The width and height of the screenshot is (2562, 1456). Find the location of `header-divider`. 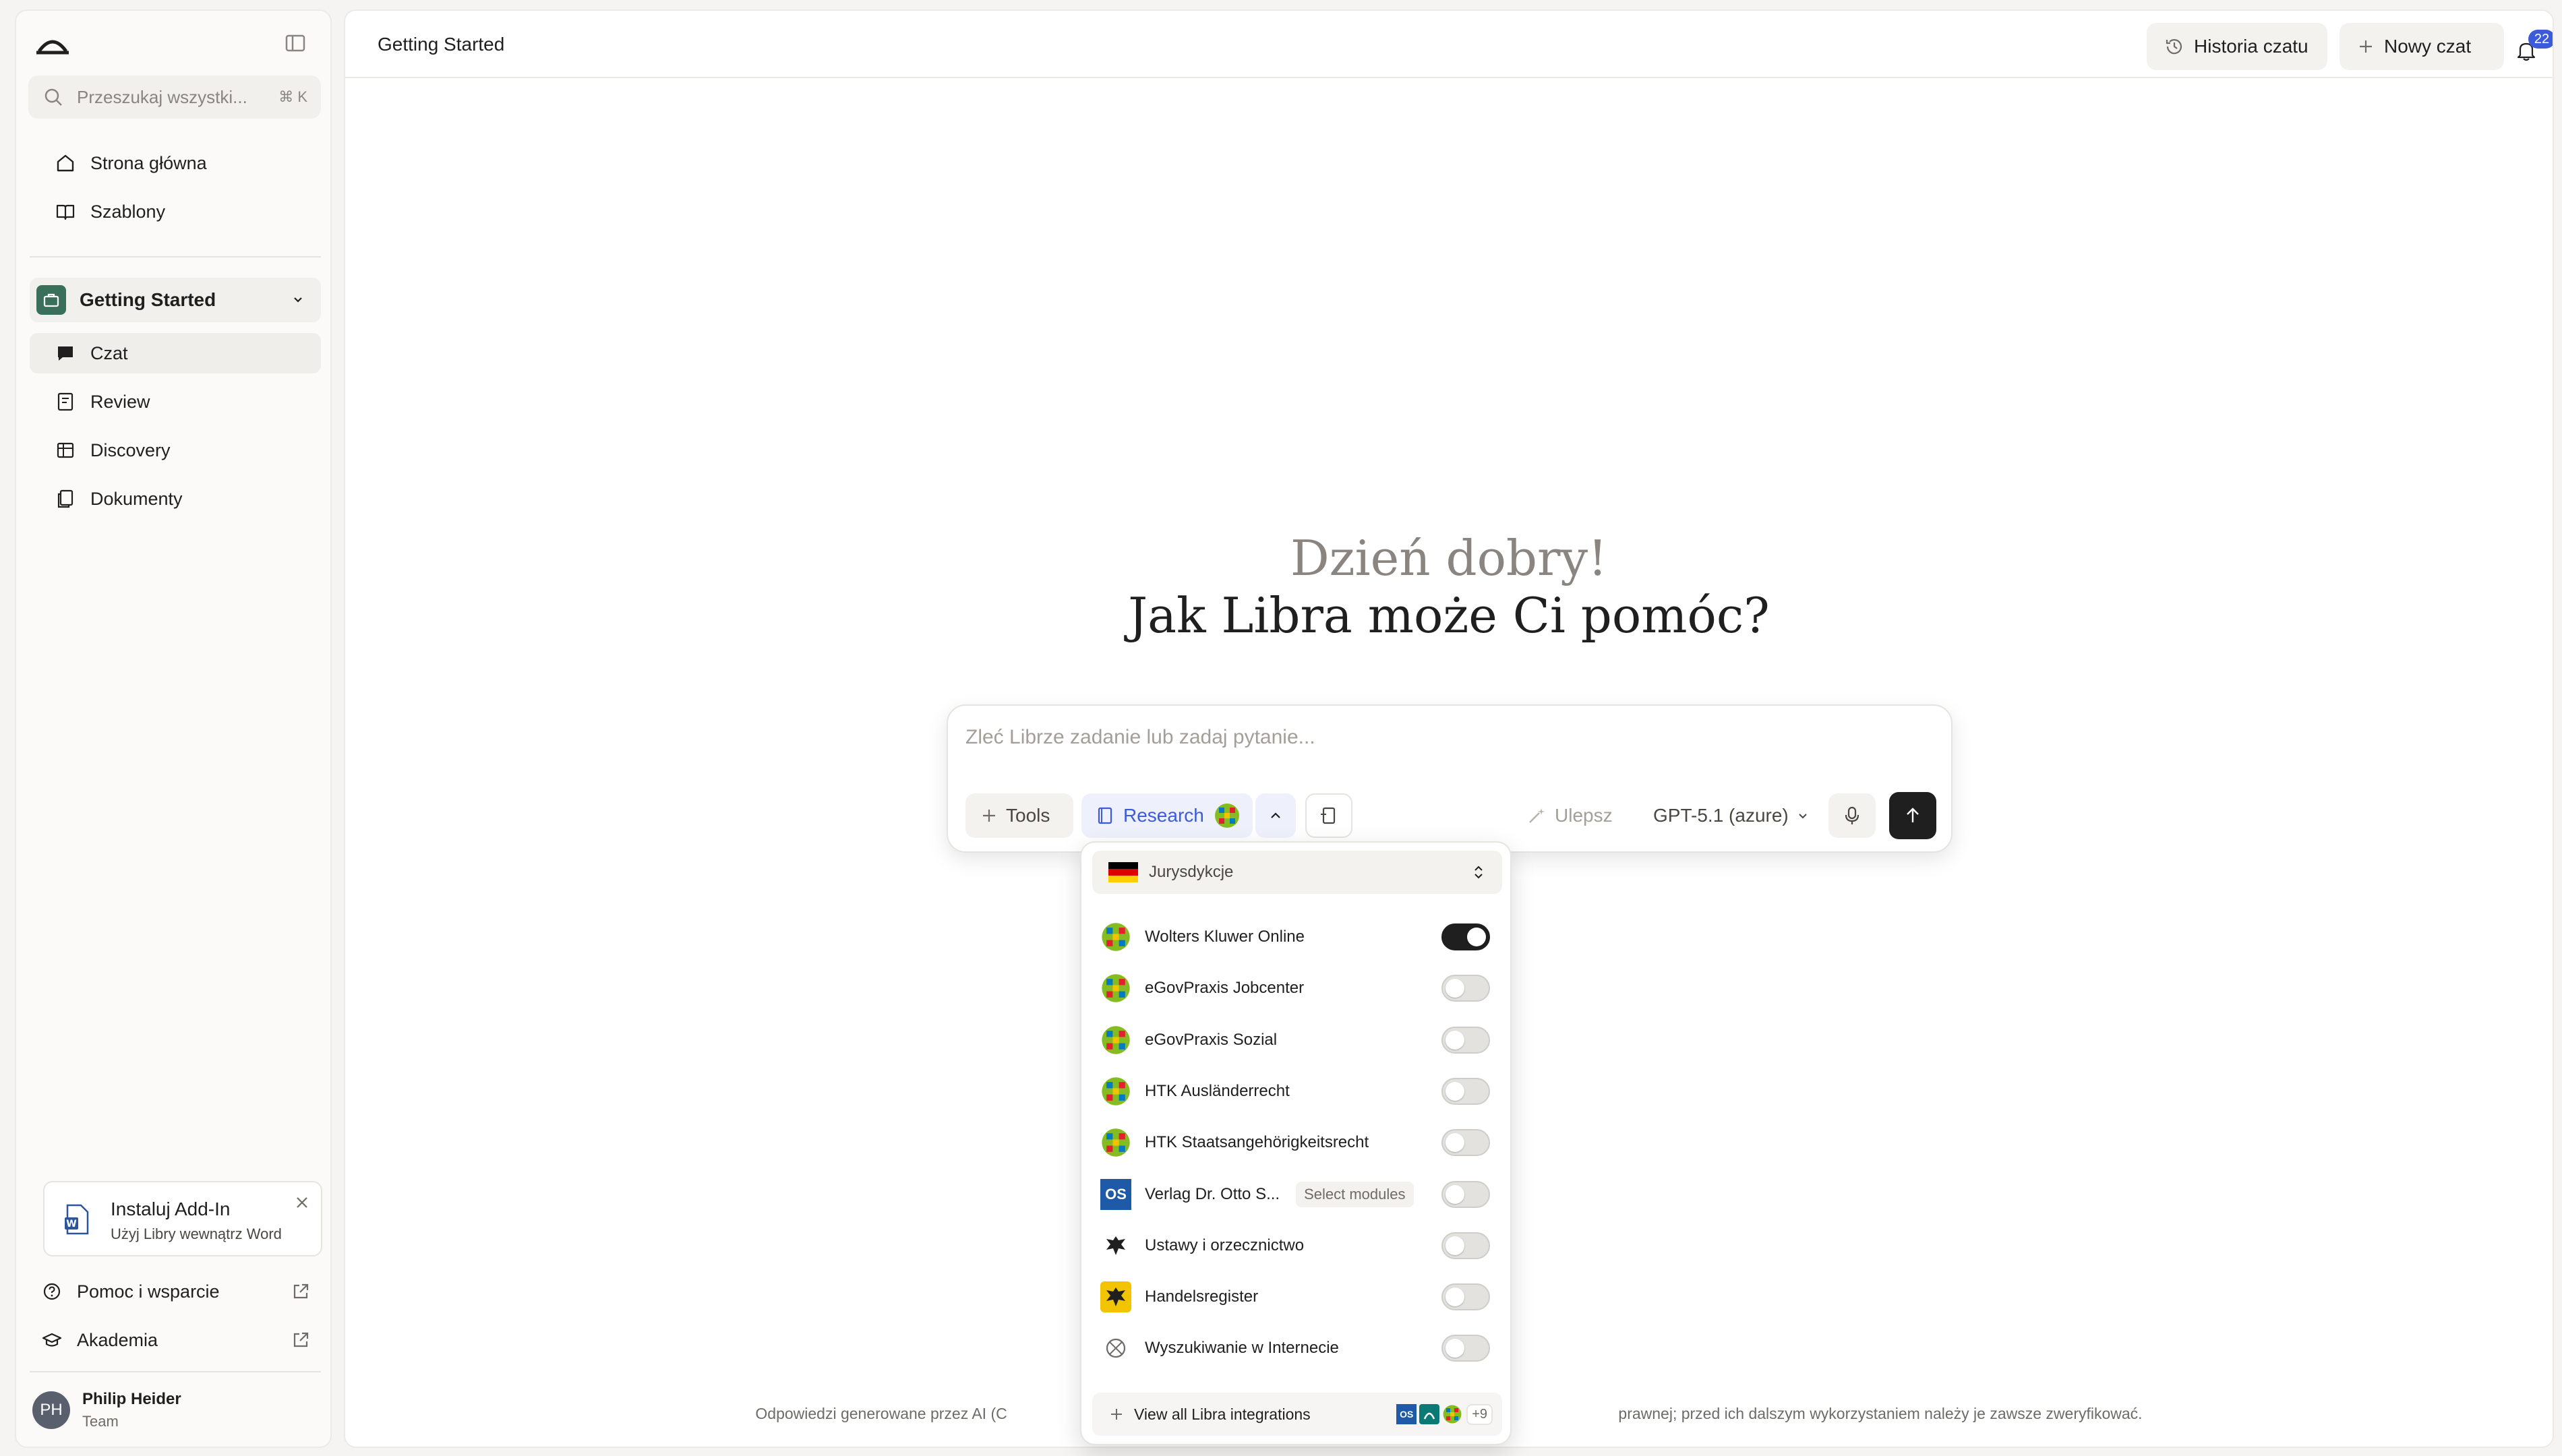

header-divider is located at coordinates (1449, 77).